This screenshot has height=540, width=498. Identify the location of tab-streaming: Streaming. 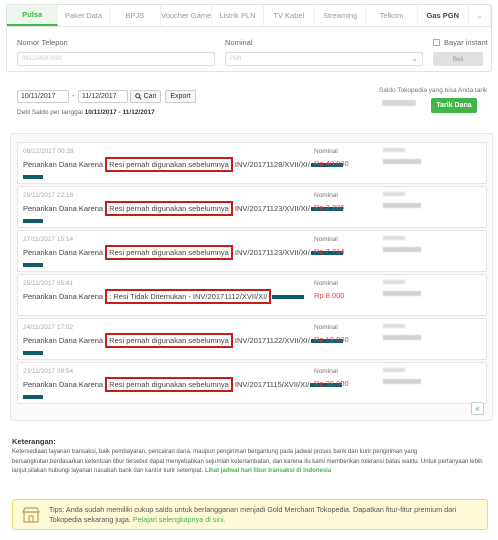
(341, 15).